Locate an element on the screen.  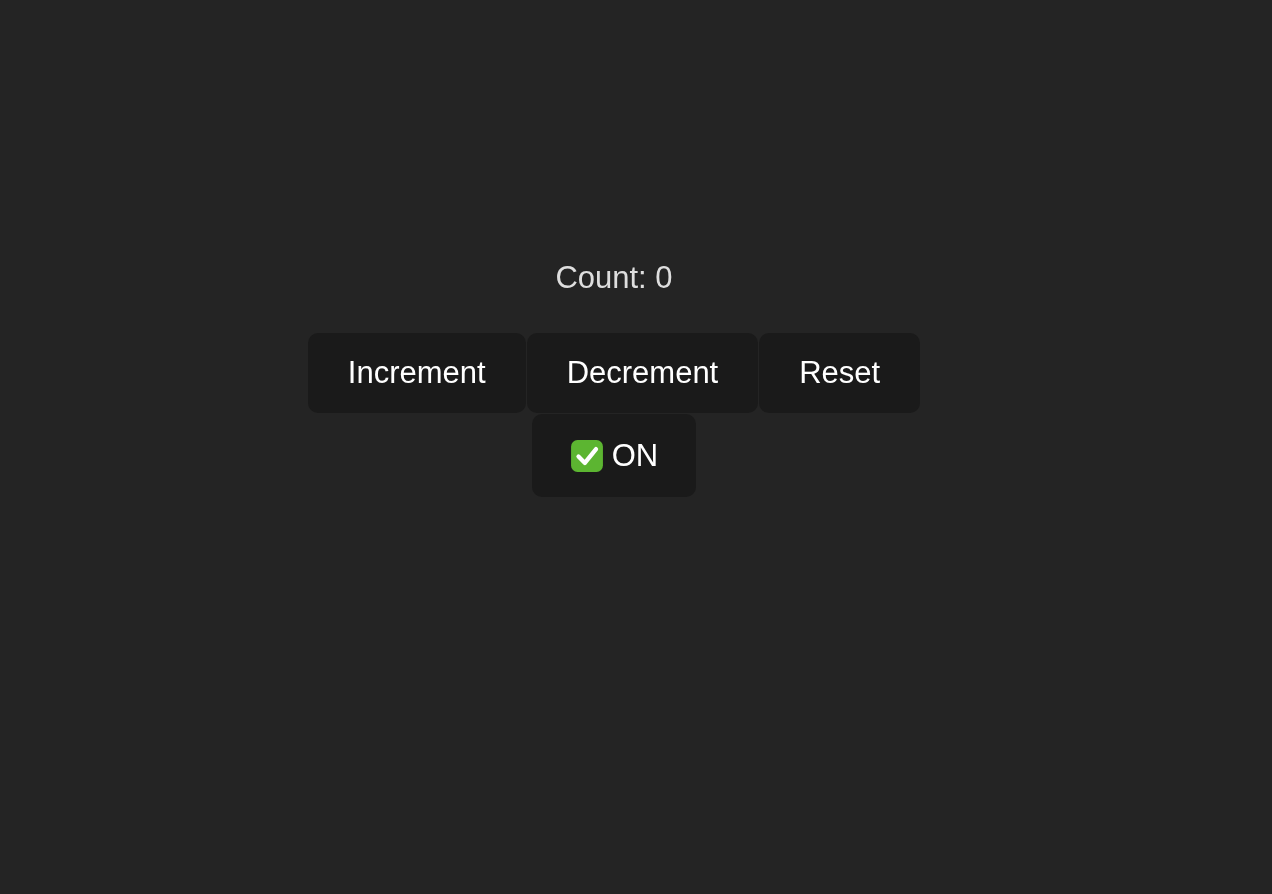
counter-button: Increment is located at coordinates (416, 373).